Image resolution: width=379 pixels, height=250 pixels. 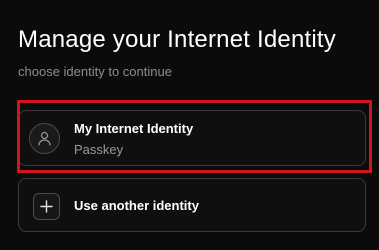 What do you see at coordinates (46, 206) in the screenshot?
I see `plus-icon` at bounding box center [46, 206].